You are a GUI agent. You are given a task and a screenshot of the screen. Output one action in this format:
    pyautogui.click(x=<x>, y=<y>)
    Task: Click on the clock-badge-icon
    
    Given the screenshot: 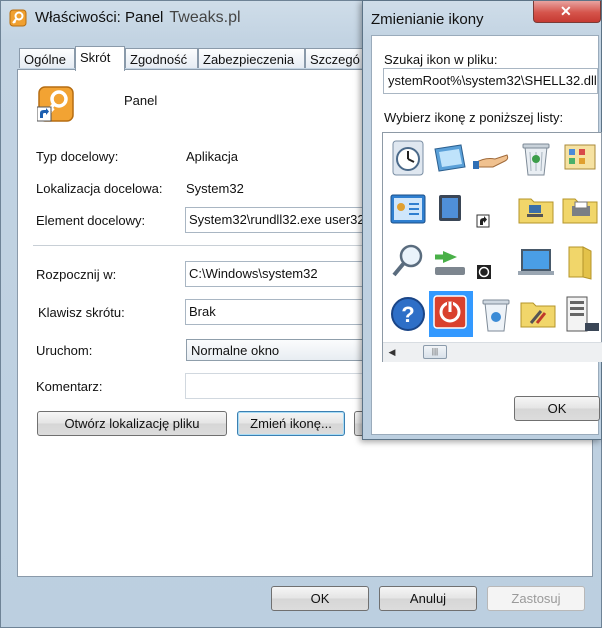 What is the action you would take?
    pyautogui.click(x=492, y=262)
    